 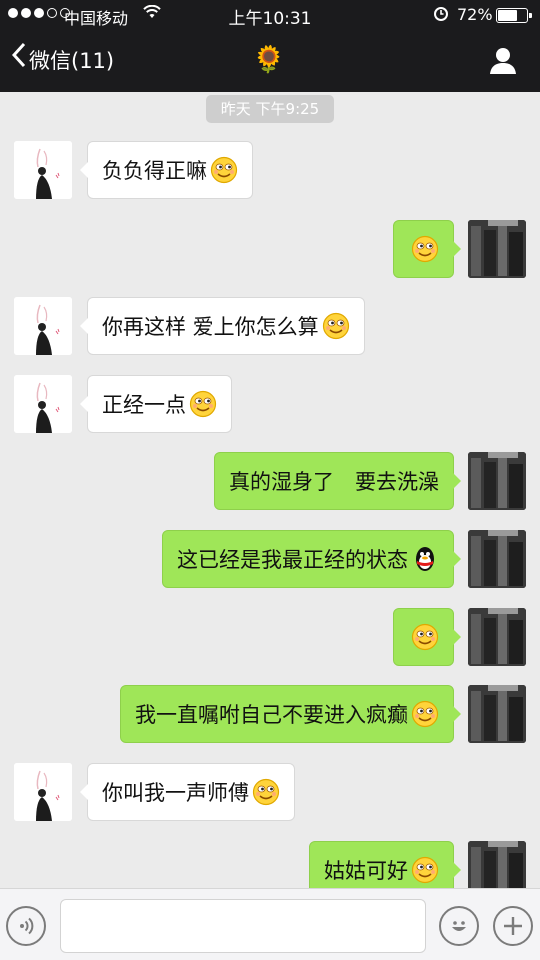 I want to click on message-text: 你叫我一声师傅, so click(x=175, y=793).